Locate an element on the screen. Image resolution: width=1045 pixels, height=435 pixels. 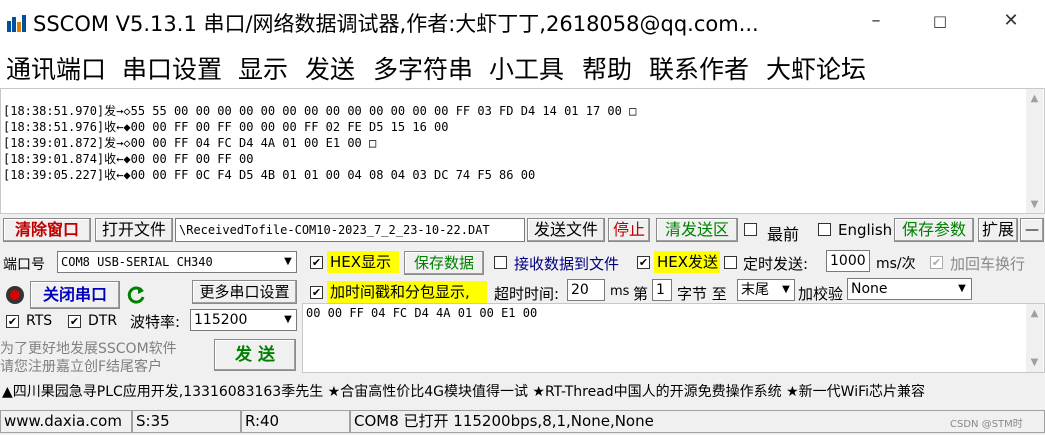
recv-to-file-checkbox is located at coordinates (500, 262).